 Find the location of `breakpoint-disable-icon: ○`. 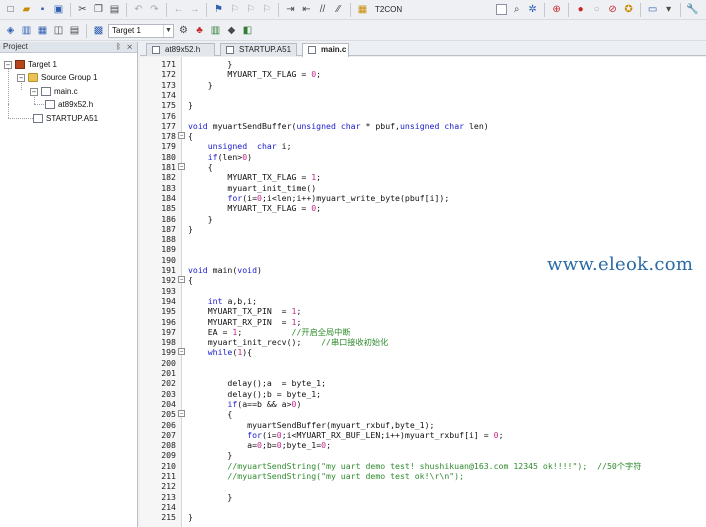

breakpoint-disable-icon: ○ is located at coordinates (596, 9).